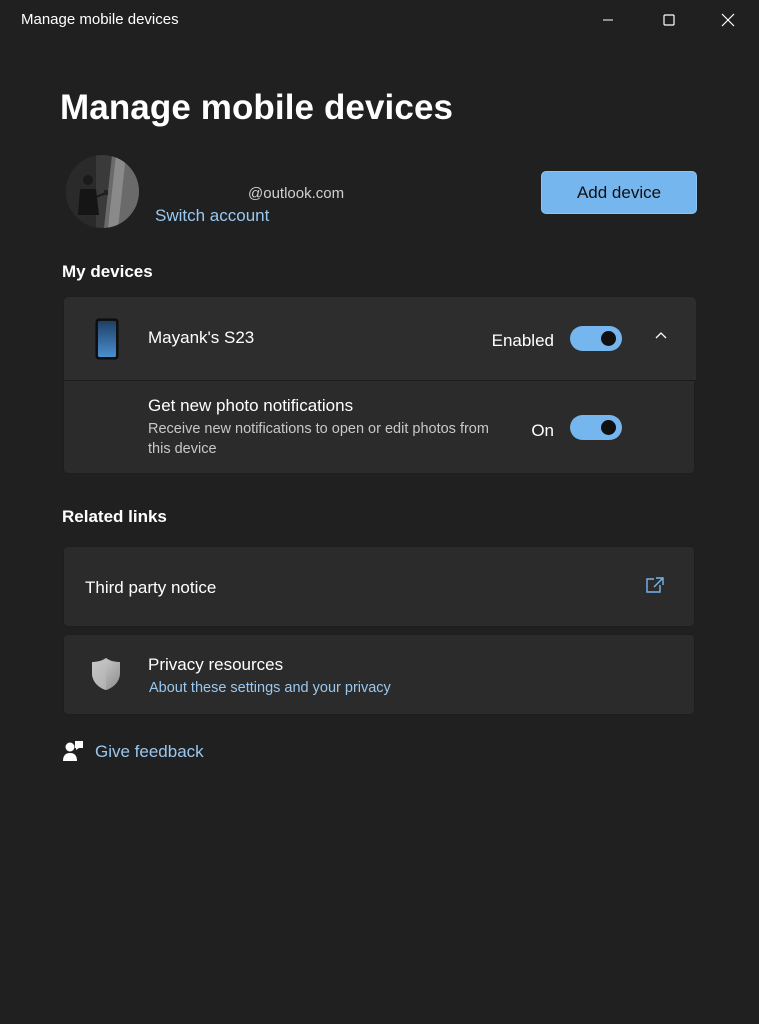 The height and width of the screenshot is (1024, 759). What do you see at coordinates (102, 191) in the screenshot?
I see `avatar` at bounding box center [102, 191].